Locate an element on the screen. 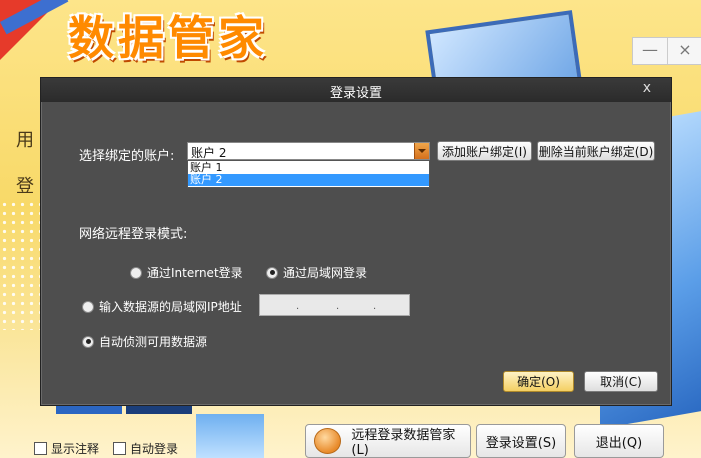  app-logo: 数据管家 is located at coordinates (168, 38).